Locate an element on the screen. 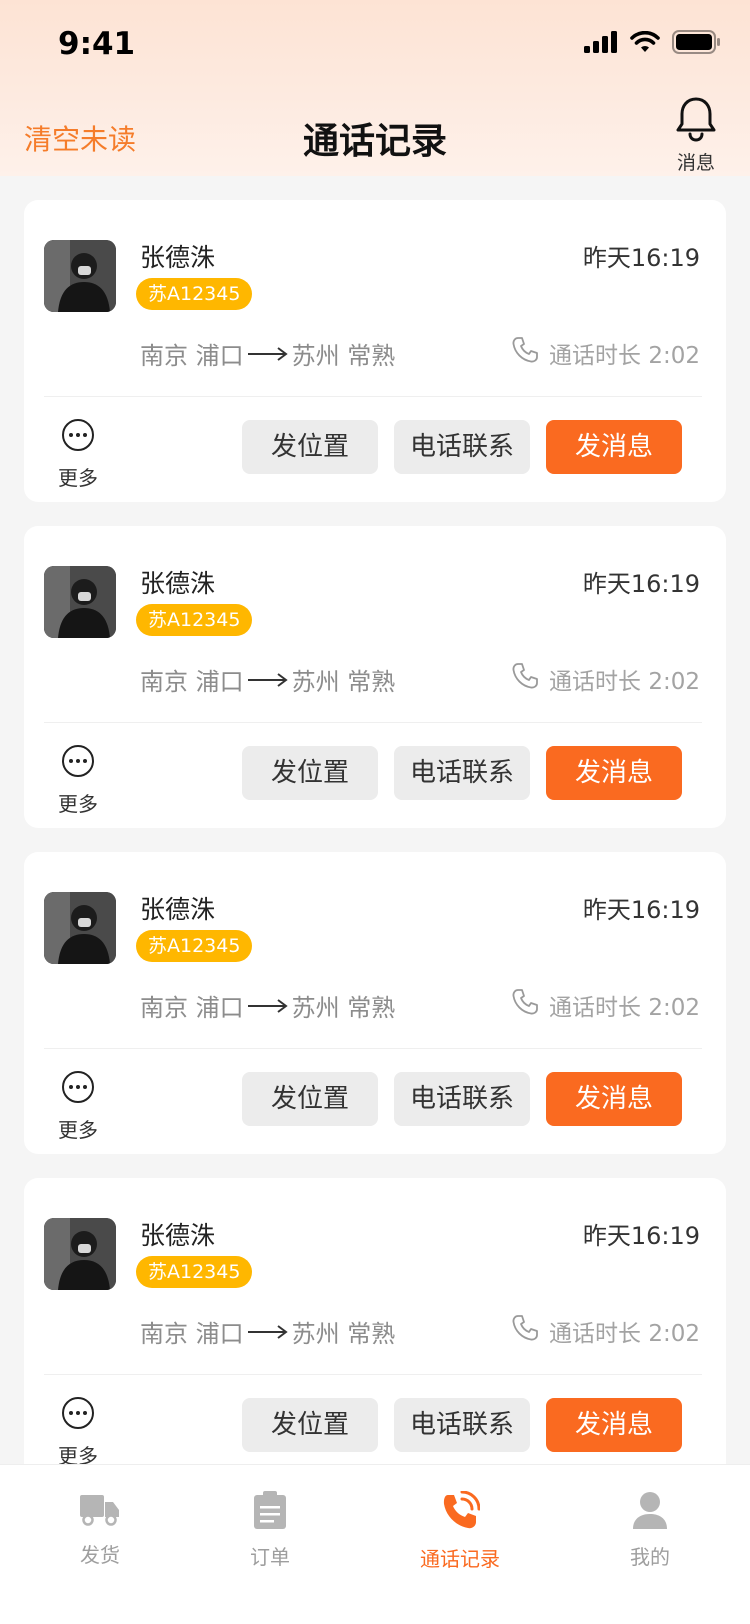  phone-call-icon is located at coordinates (460, 1512).